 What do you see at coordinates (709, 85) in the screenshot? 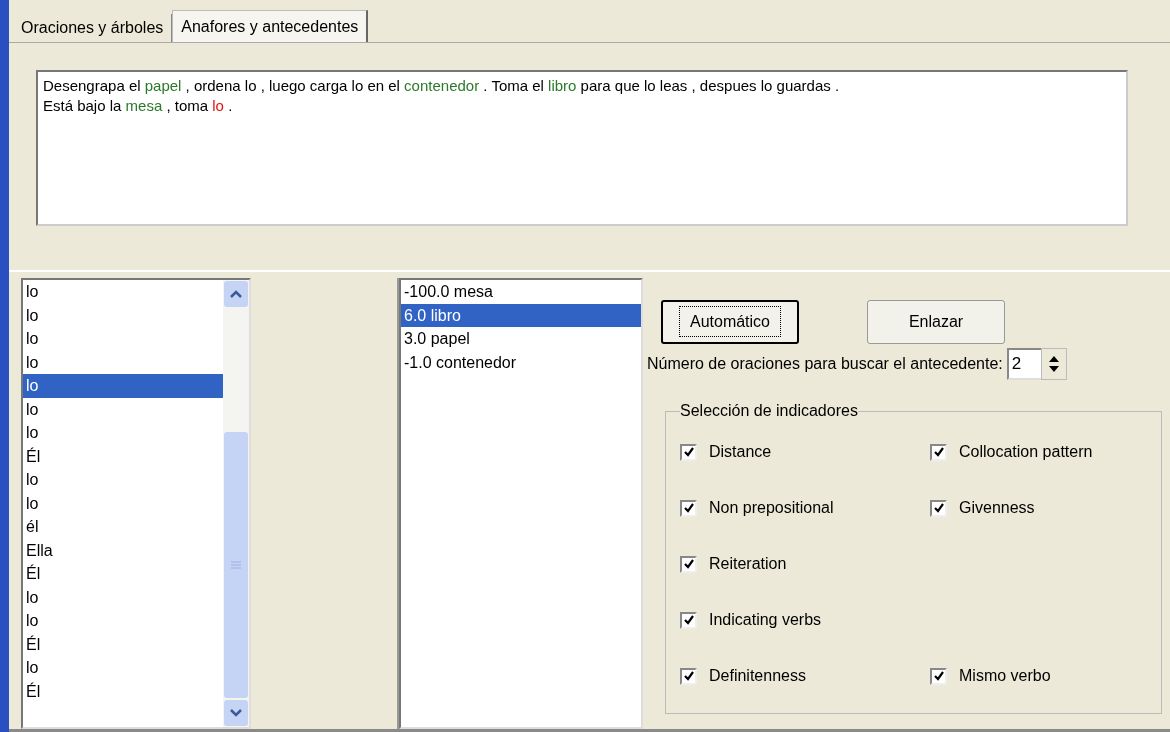
I see `text-token: para que lo leas , despues lo guardas .` at bounding box center [709, 85].